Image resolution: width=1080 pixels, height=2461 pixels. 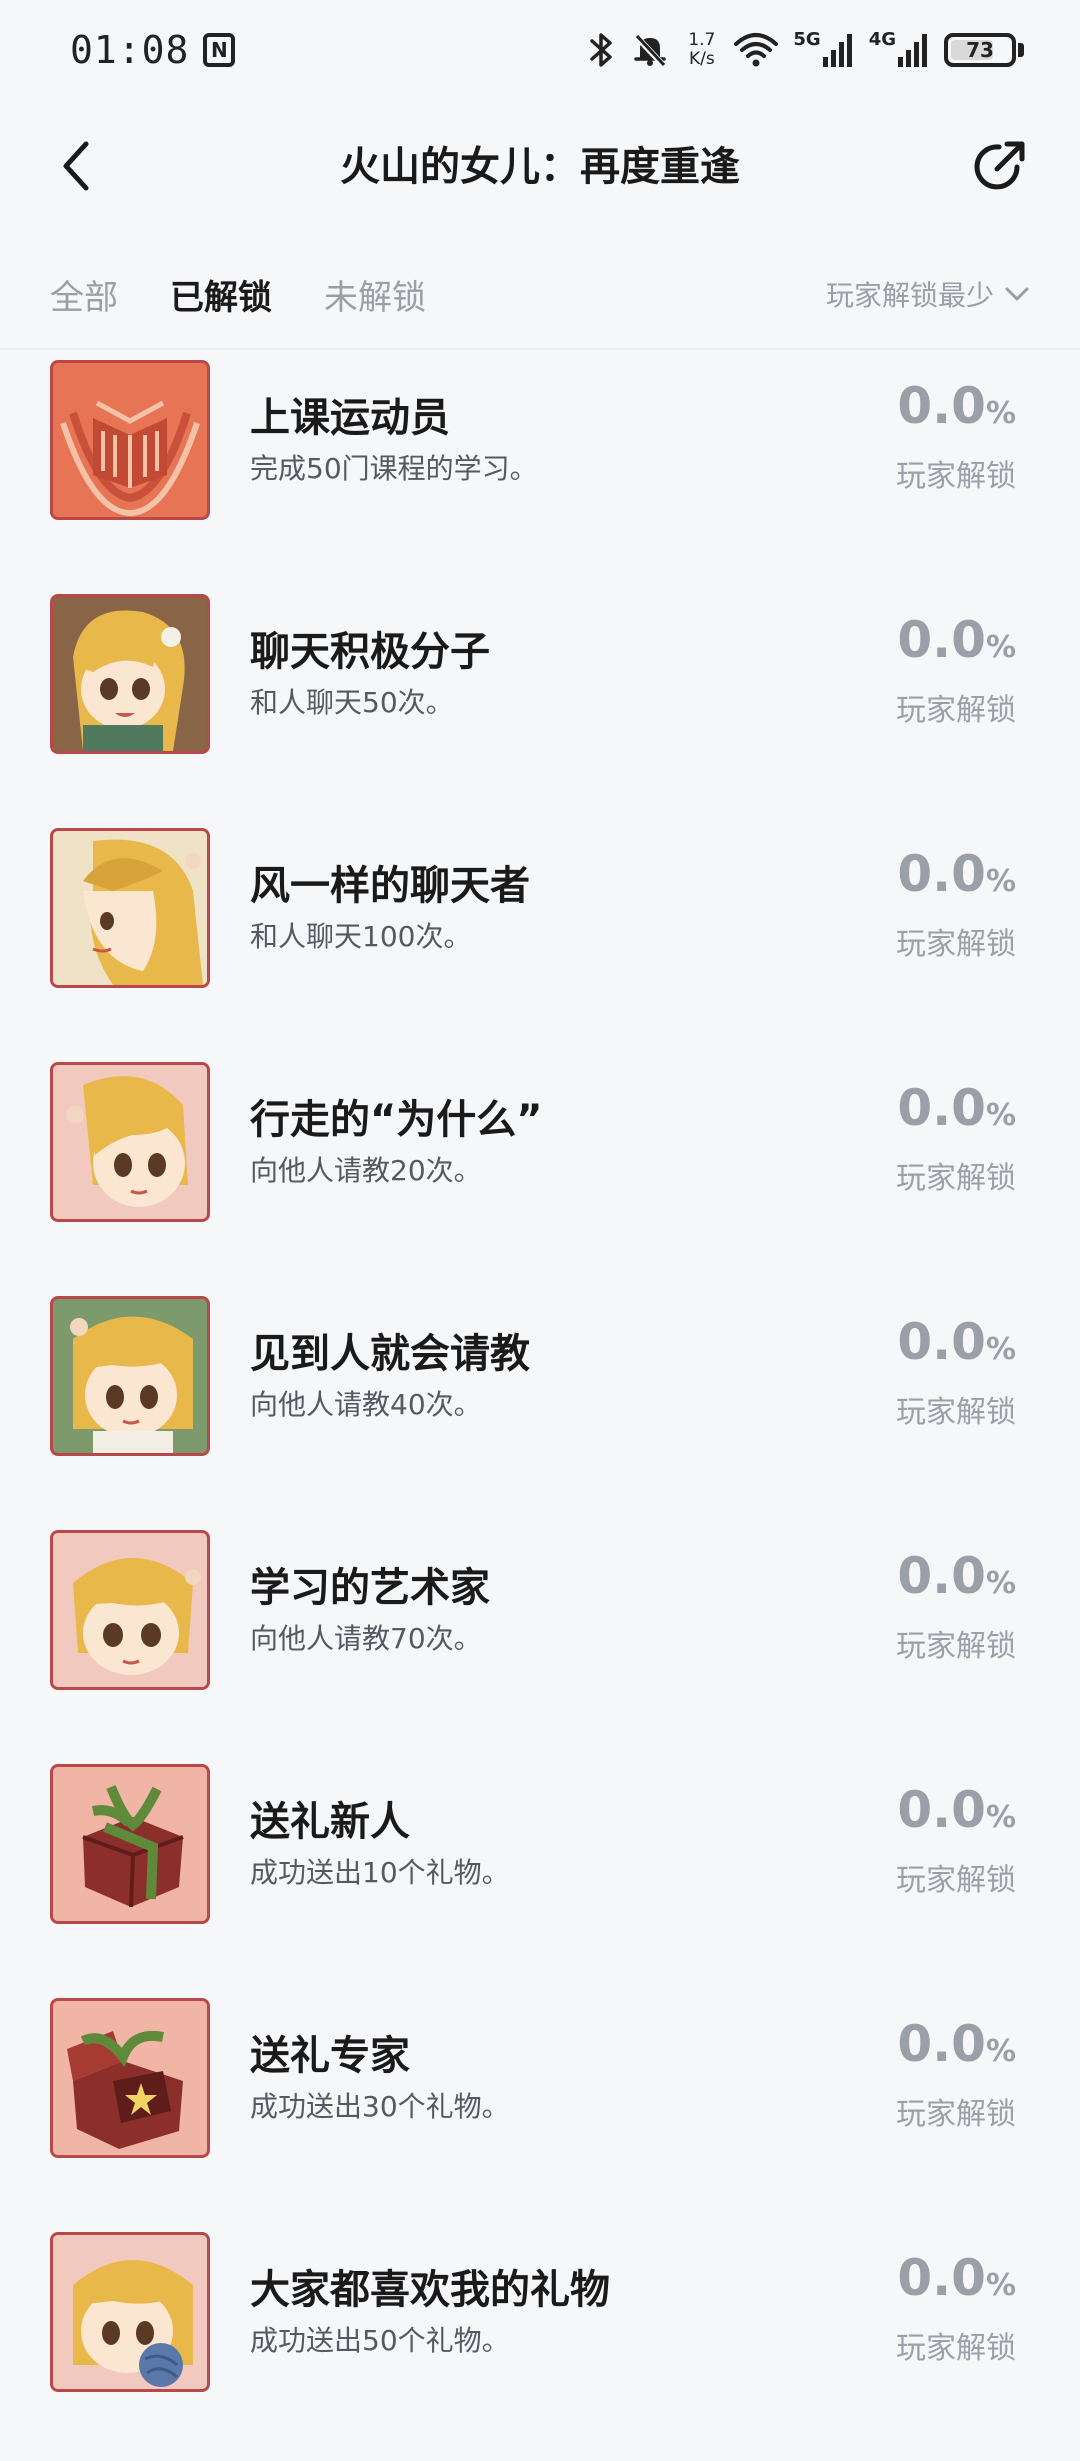 I want to click on achievement-item: 上课运动员 完成50门课程的学习。 0.0% 玩家解锁, so click(x=540, y=472).